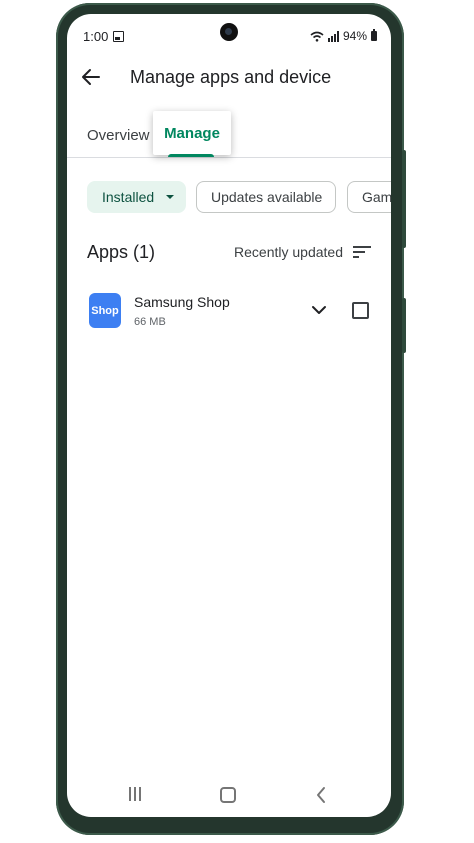 Image resolution: width=474 pixels, height=843 pixels. I want to click on tab-overview: Overview, so click(118, 135).